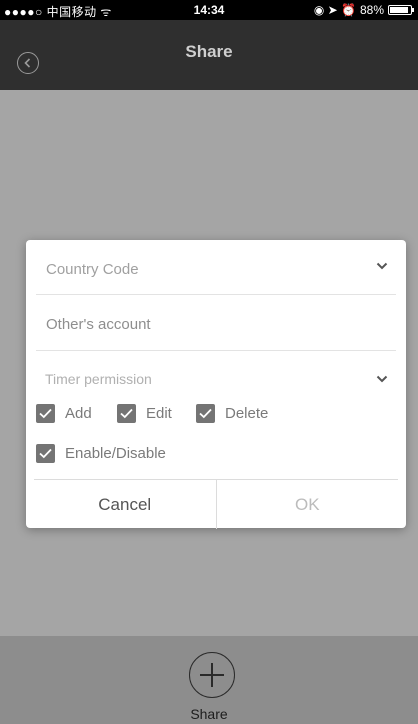  What do you see at coordinates (371, 10) in the screenshot?
I see `battery-percent: 88%` at bounding box center [371, 10].